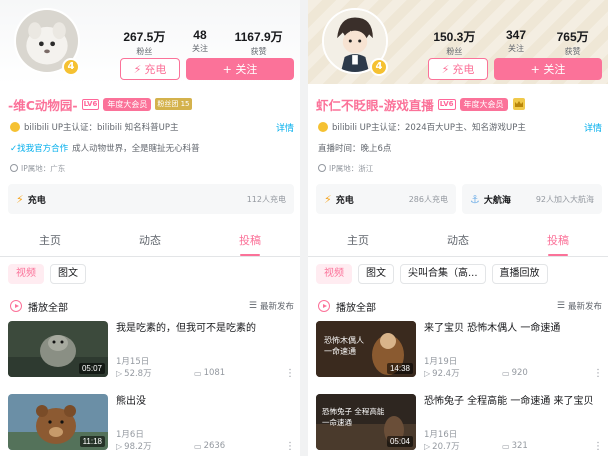 The height and width of the screenshot is (456, 608). What do you see at coordinates (214, 373) in the screenshot?
I see `video-comments: 1081` at bounding box center [214, 373].